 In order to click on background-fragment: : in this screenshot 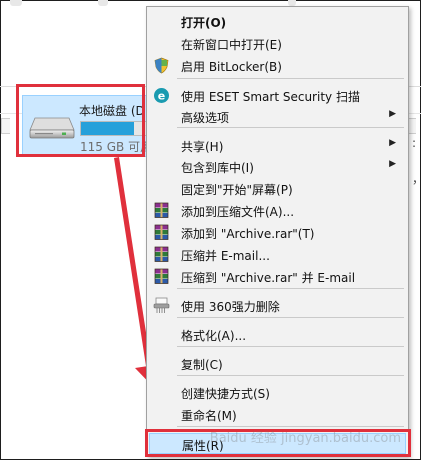, I will do `click(414, 143)`.